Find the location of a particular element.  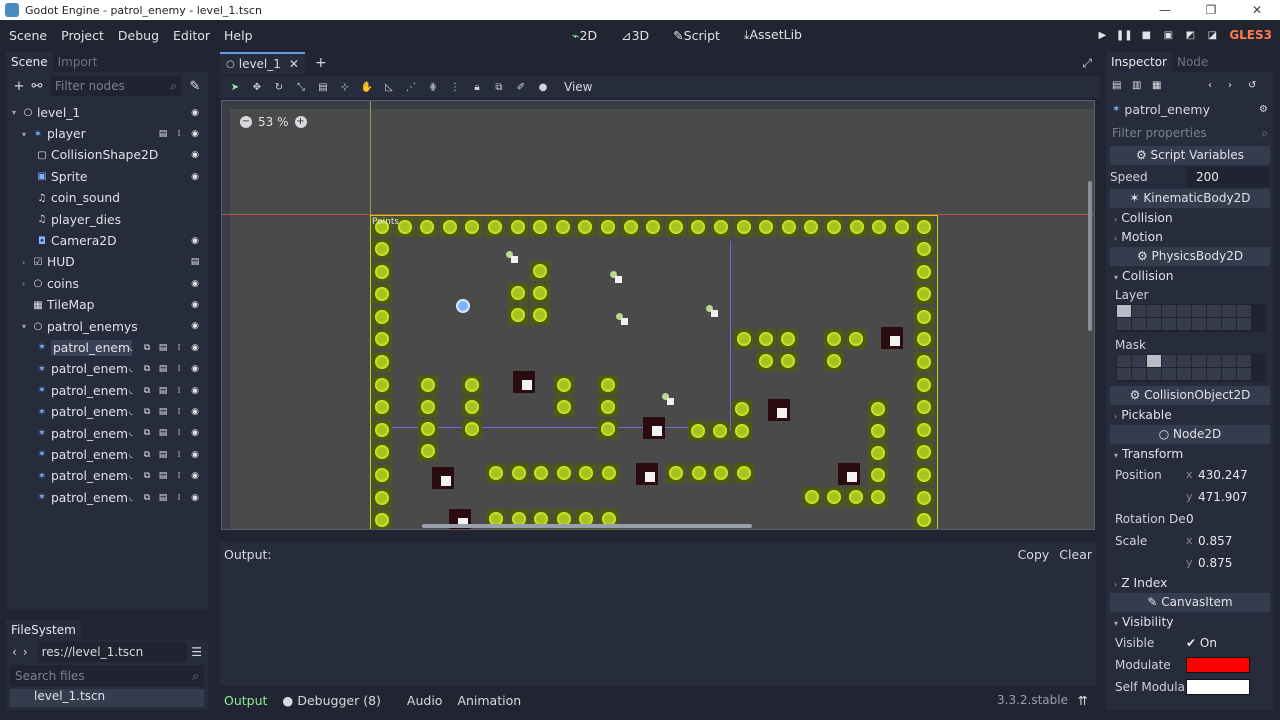

grid-snap-icon: ⋕ is located at coordinates (433, 87).